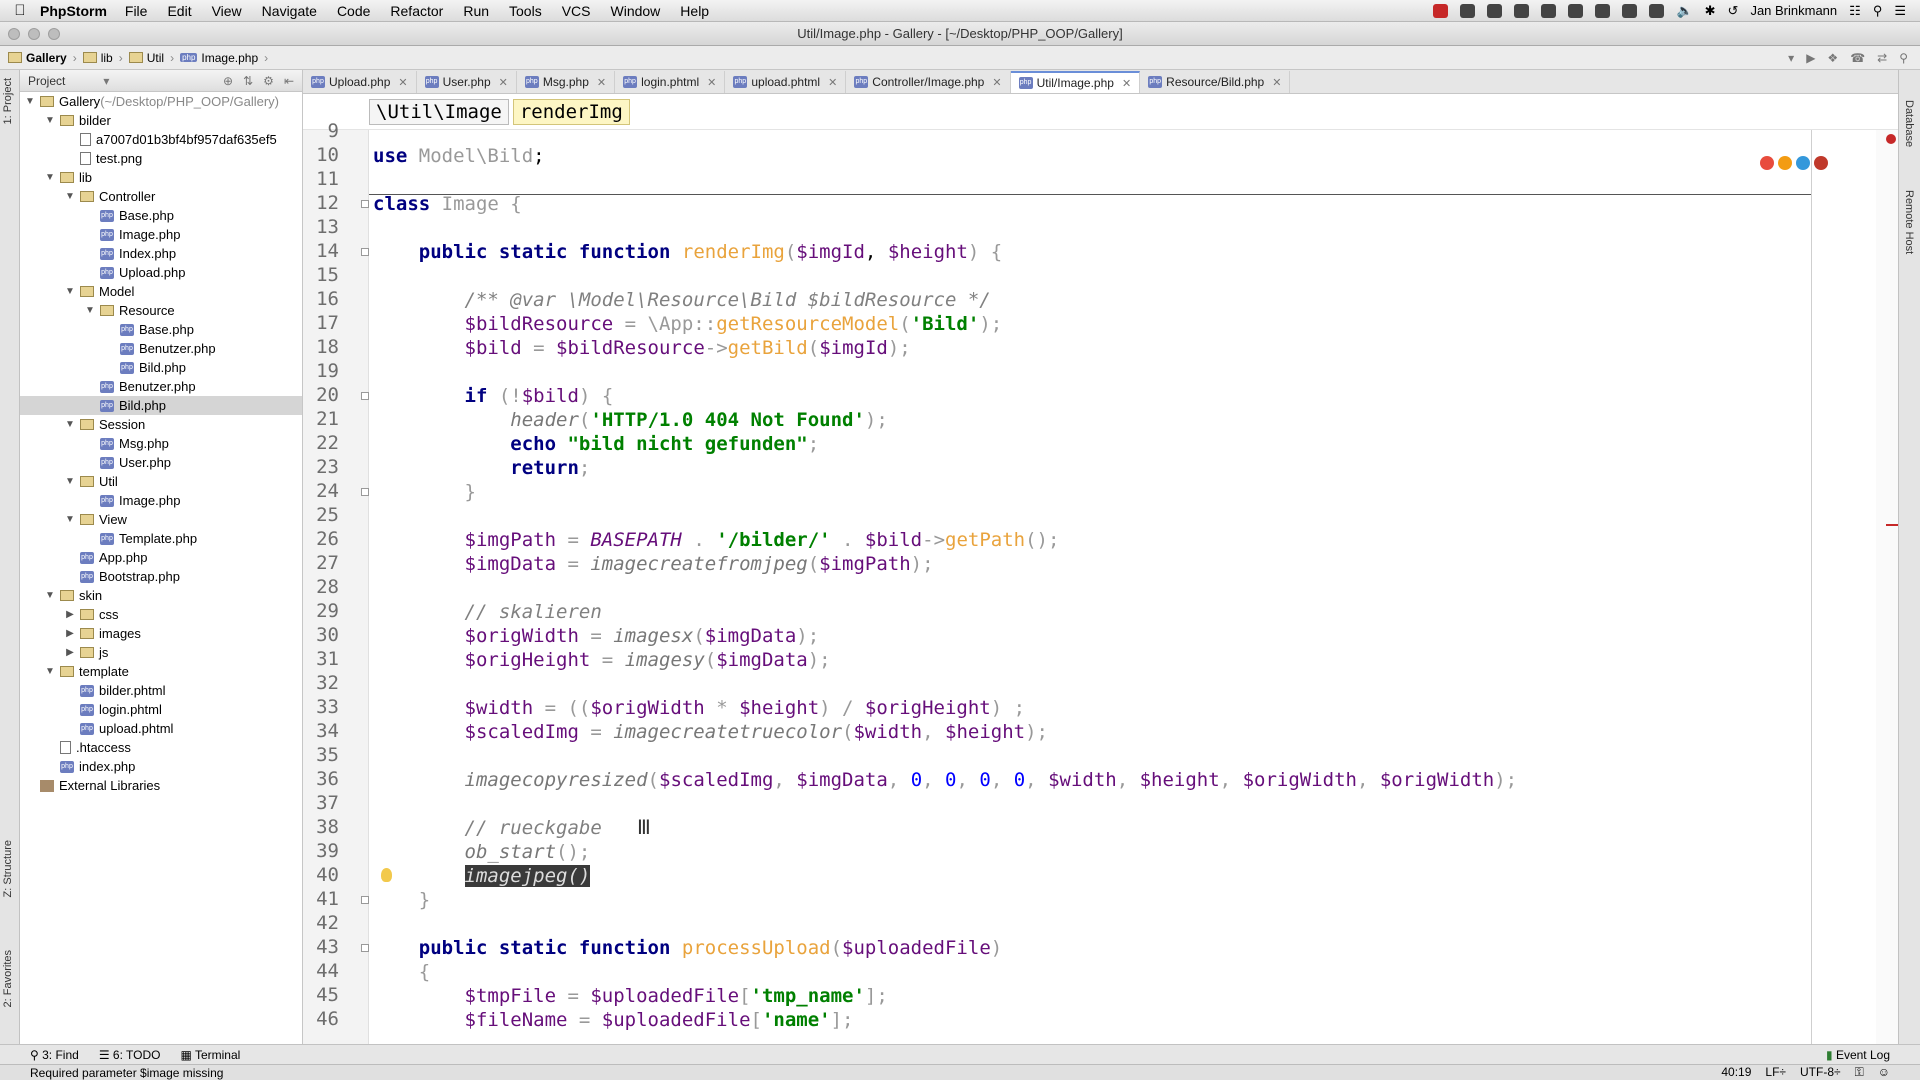  What do you see at coordinates (161, 177) in the screenshot?
I see `tree-item: ▼ lib` at bounding box center [161, 177].